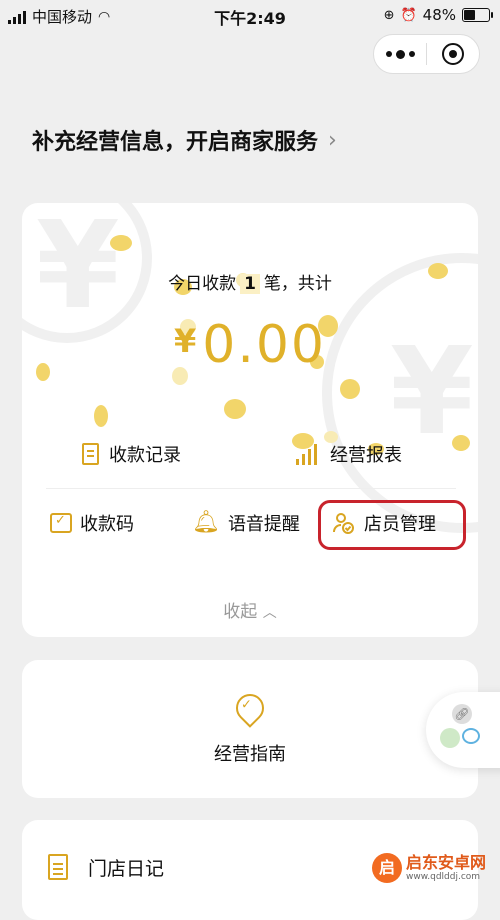  Describe the element at coordinates (90, 454) in the screenshot. I see `document-icon` at that location.